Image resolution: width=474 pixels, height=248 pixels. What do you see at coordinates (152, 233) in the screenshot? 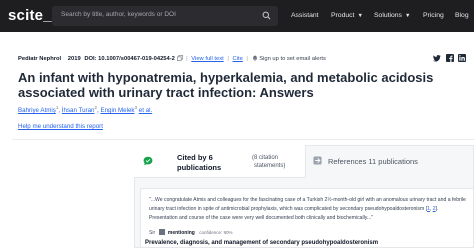
I see `source-label: Sir` at bounding box center [152, 233].